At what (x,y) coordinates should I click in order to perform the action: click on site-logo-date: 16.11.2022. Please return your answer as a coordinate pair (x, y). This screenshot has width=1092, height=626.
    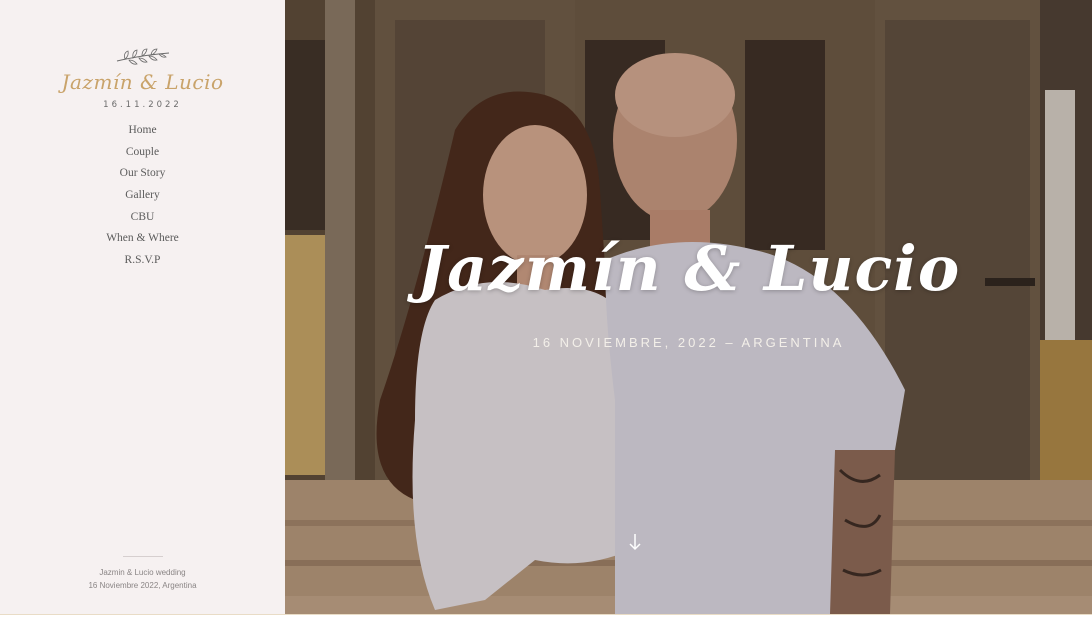
    Looking at the image, I should click on (142, 105).